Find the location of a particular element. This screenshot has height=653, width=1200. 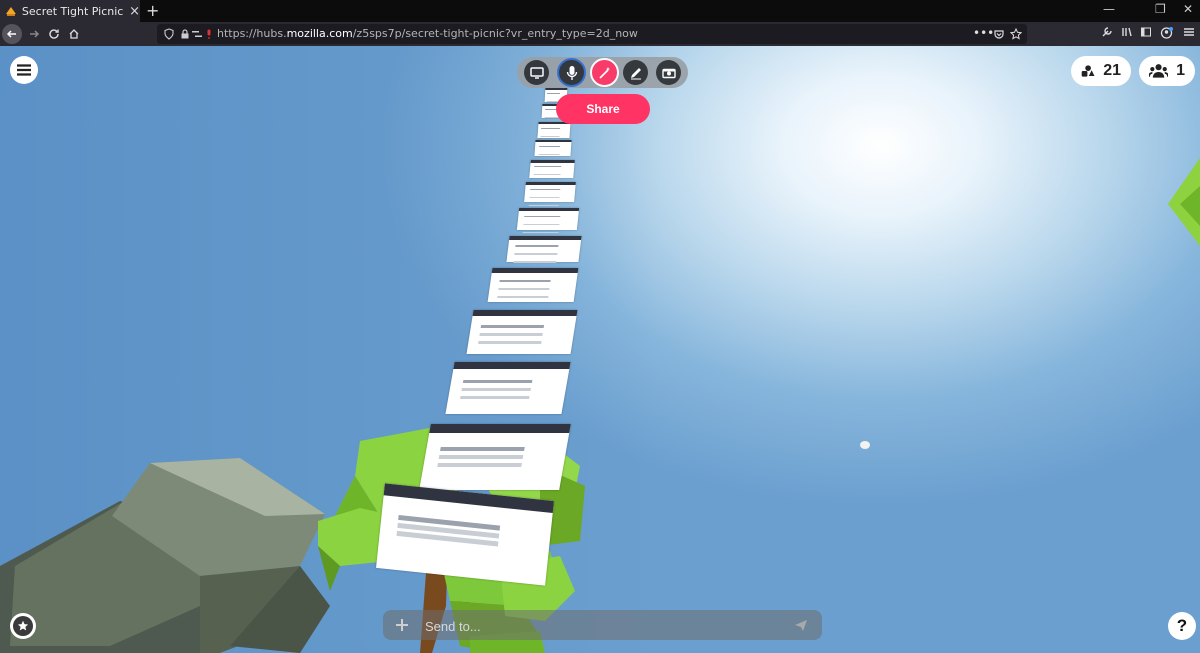

tab-close-icon: × is located at coordinates (134, 11).